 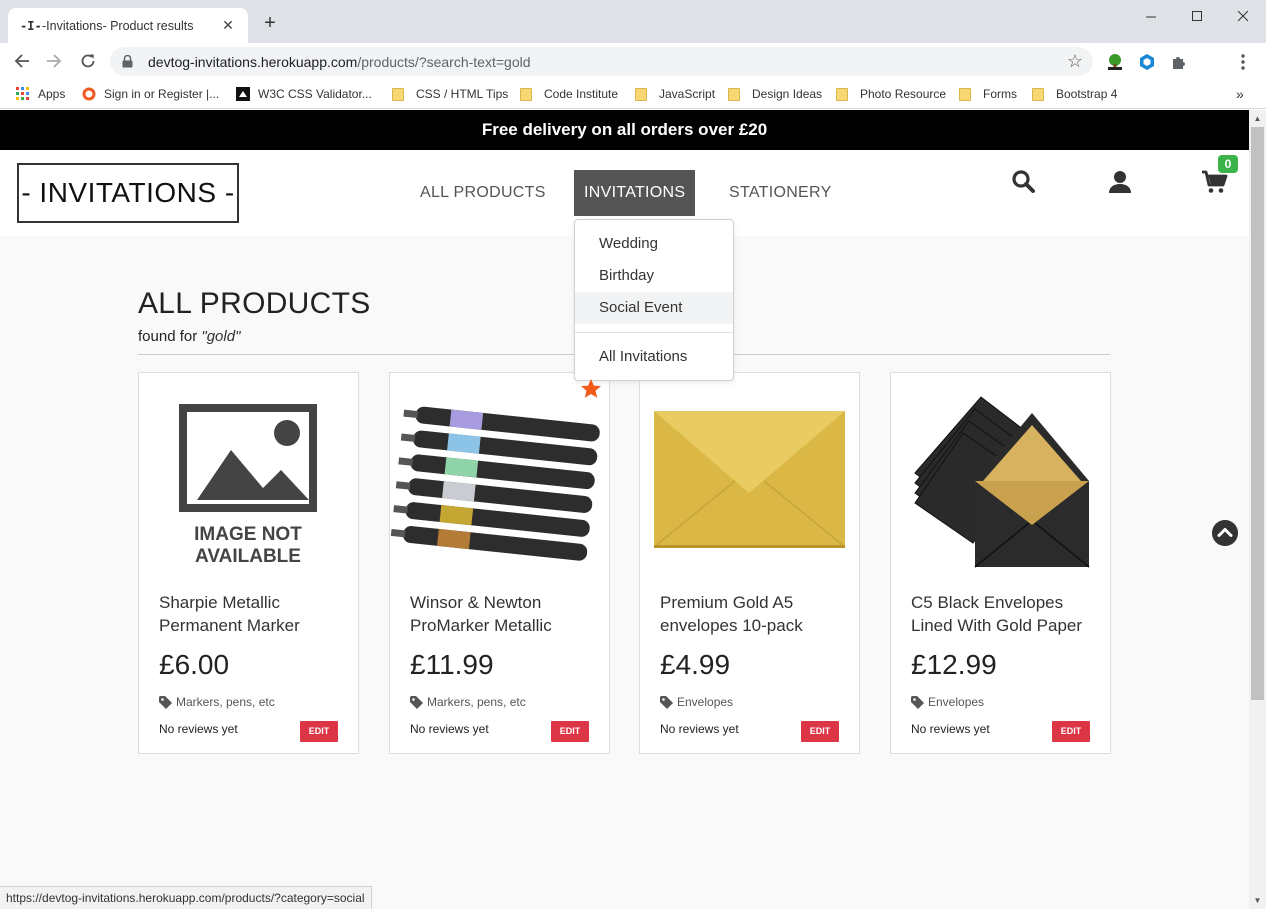 What do you see at coordinates (695, 664) in the screenshot?
I see `product-price: £4.99` at bounding box center [695, 664].